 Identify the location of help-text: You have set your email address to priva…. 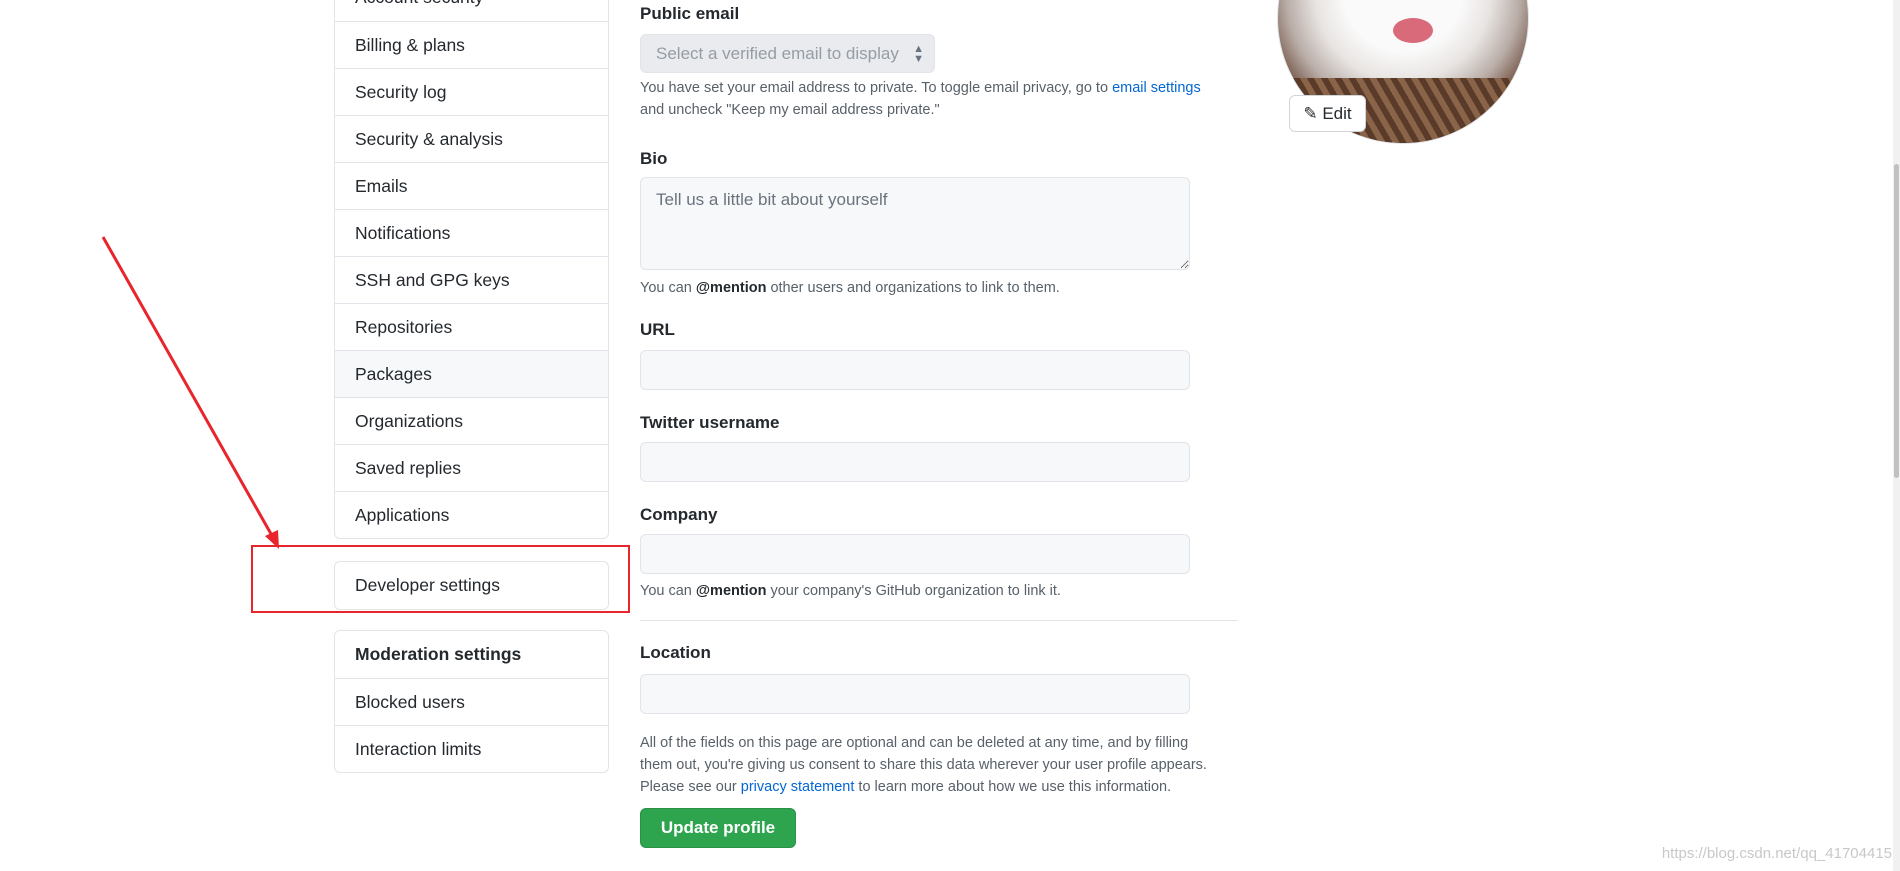
(876, 88).